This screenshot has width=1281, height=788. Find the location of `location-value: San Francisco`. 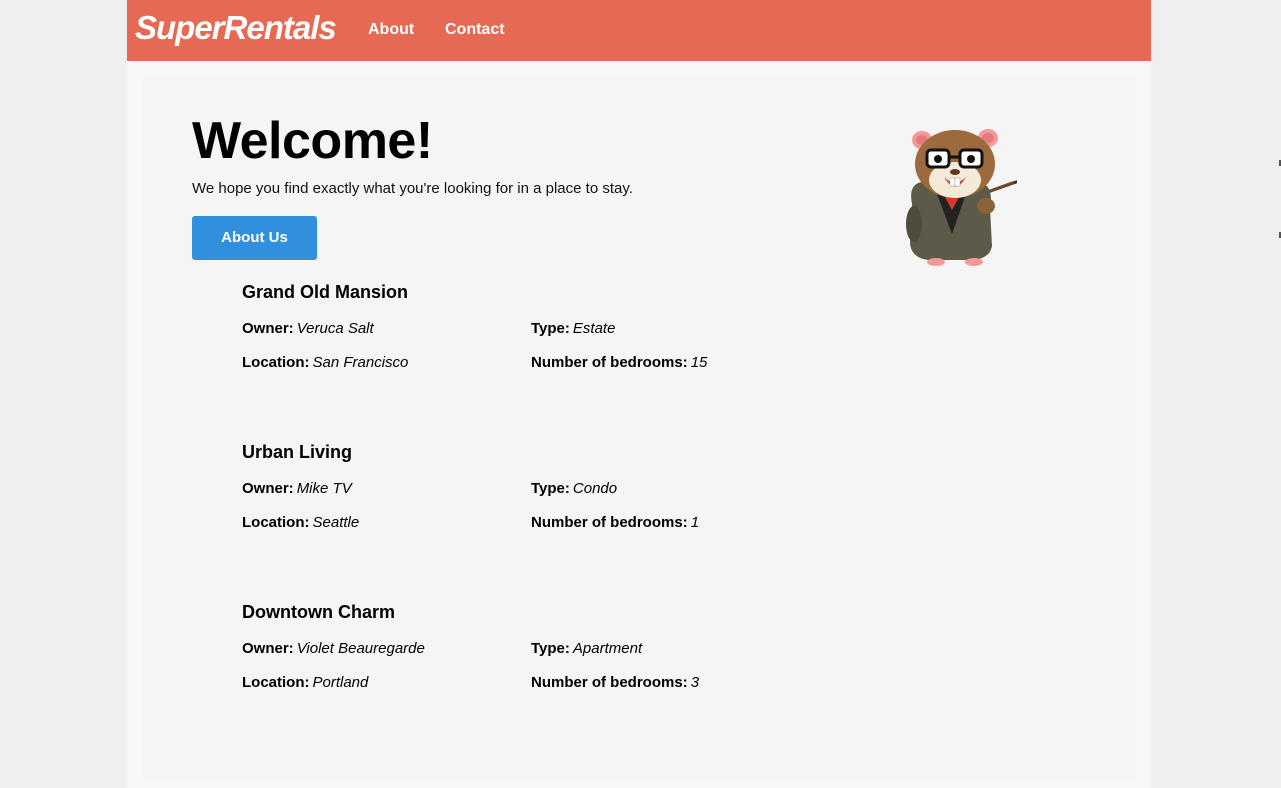

location-value: San Francisco is located at coordinates (360, 362).